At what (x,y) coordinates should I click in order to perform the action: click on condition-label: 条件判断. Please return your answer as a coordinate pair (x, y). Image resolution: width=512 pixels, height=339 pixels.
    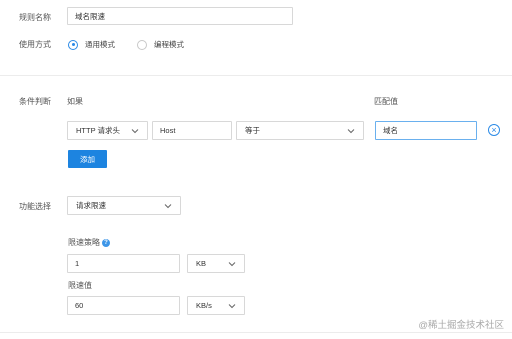
    Looking at the image, I should click on (35, 101).